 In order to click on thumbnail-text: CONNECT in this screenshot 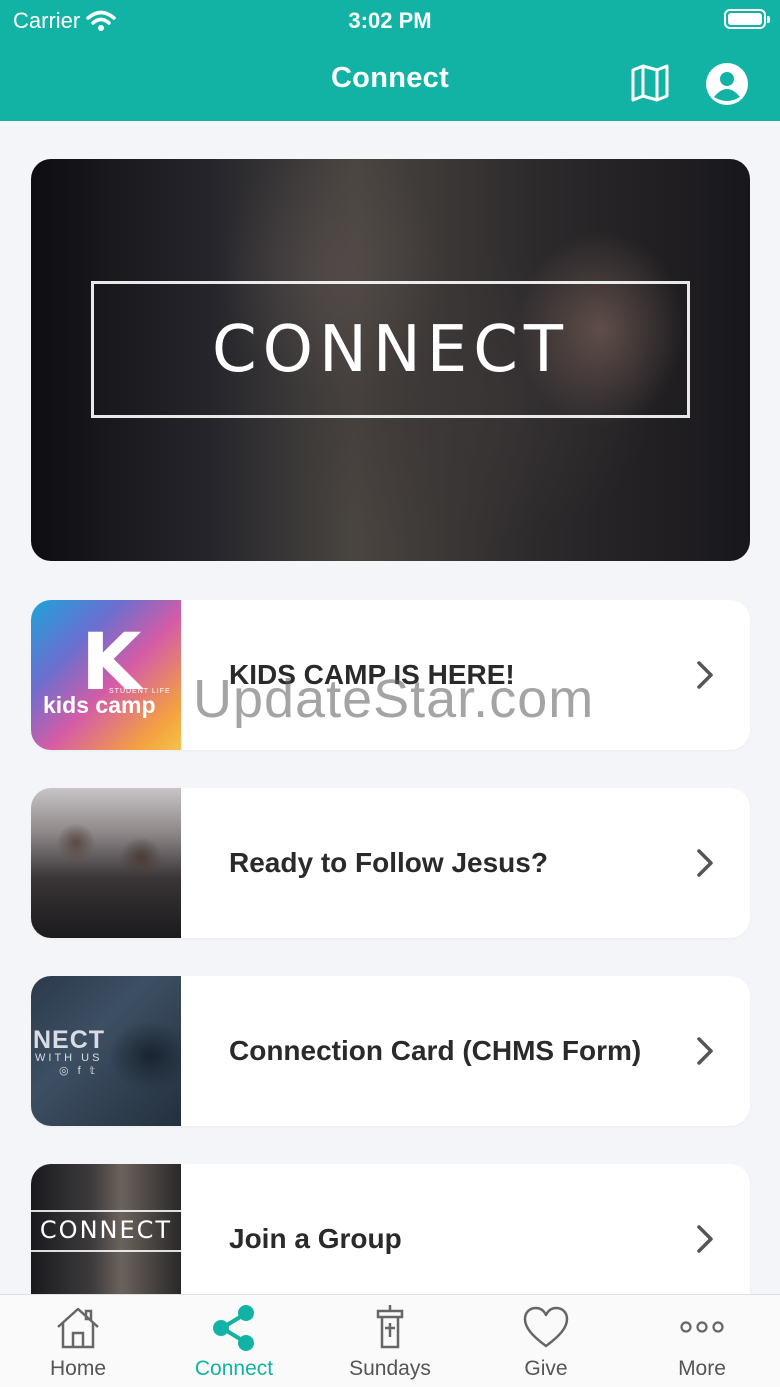, I will do `click(106, 1230)`.